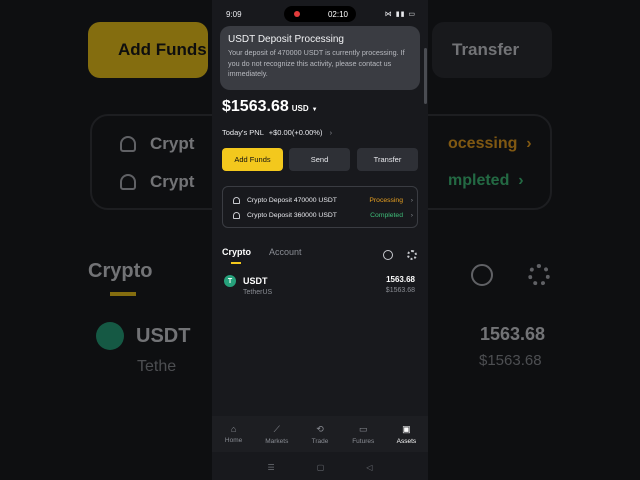 The image size is (640, 480). Describe the element at coordinates (314, 110) in the screenshot. I see `caret-down-icon: ▼` at that location.